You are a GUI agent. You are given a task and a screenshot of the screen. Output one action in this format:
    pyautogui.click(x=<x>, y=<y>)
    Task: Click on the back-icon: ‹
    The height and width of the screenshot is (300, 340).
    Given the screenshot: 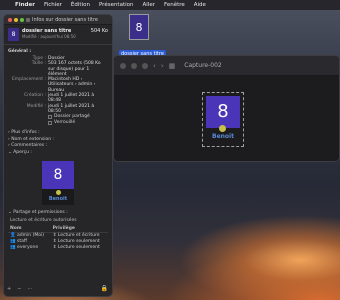 What is the action you would take?
    pyautogui.click(x=154, y=66)
    